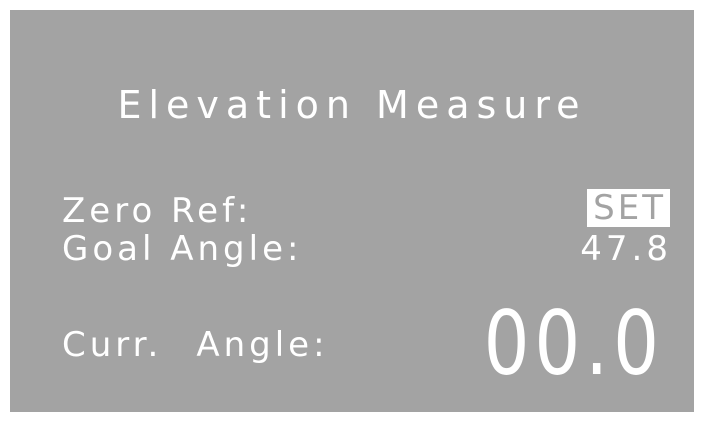  What do you see at coordinates (573, 343) in the screenshot?
I see `current-angle-value: 00.0` at bounding box center [573, 343].